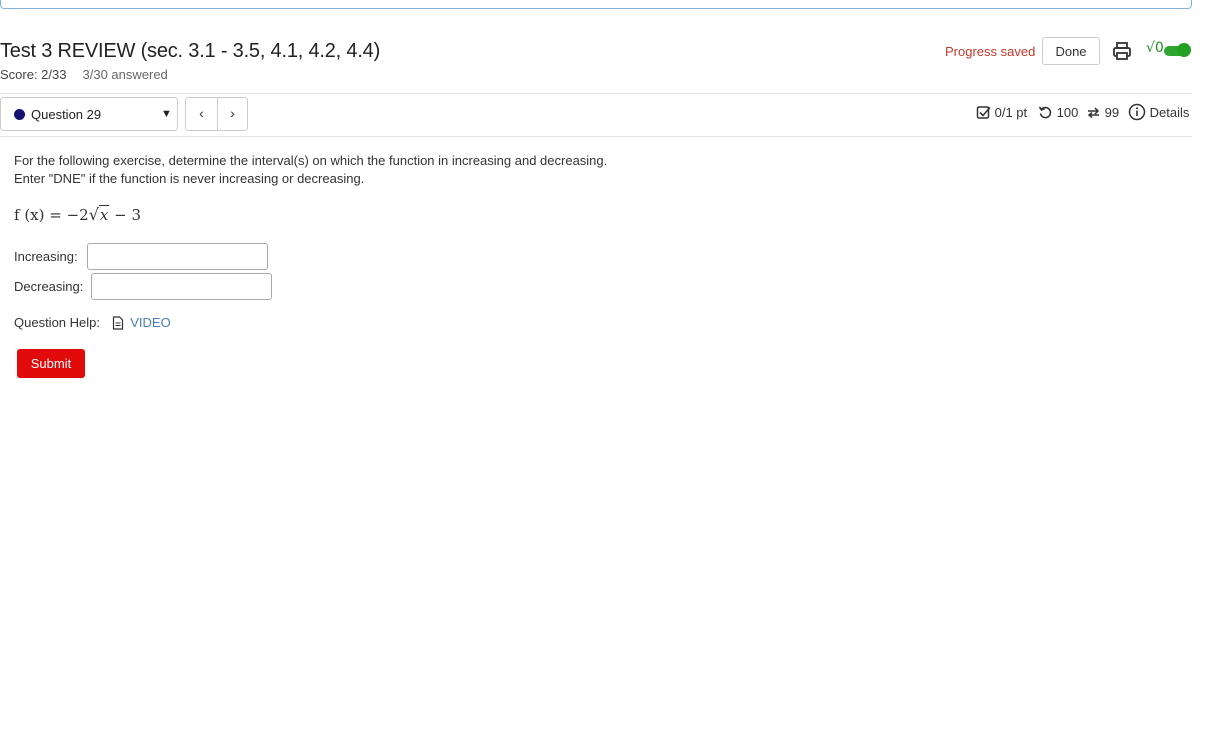  What do you see at coordinates (19, 114) in the screenshot?
I see `question-status-dot` at bounding box center [19, 114].